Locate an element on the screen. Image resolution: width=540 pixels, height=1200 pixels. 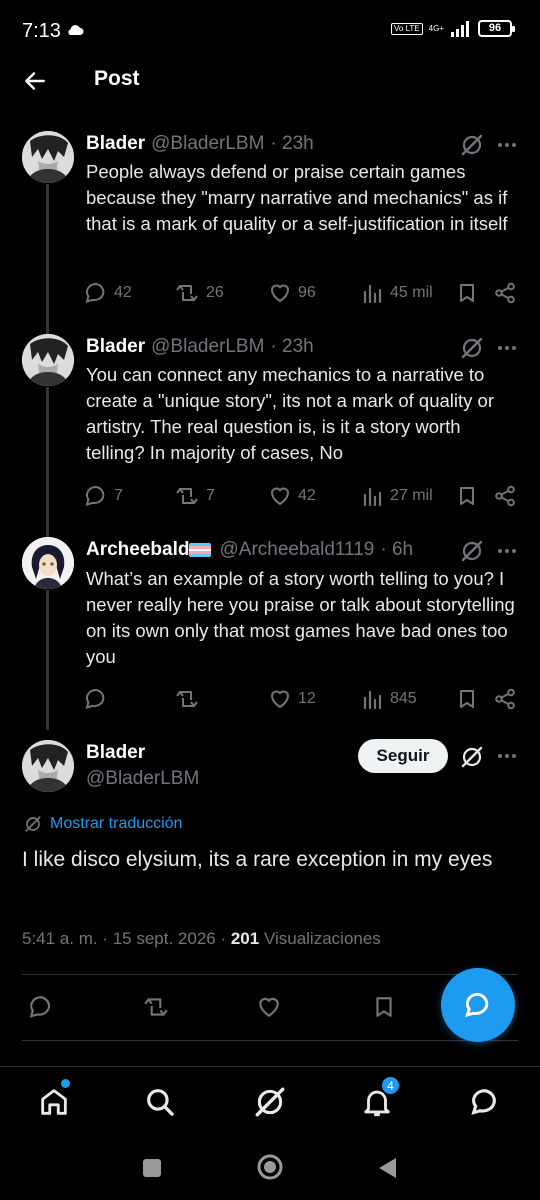
search-icon is located at coordinates (160, 1102).